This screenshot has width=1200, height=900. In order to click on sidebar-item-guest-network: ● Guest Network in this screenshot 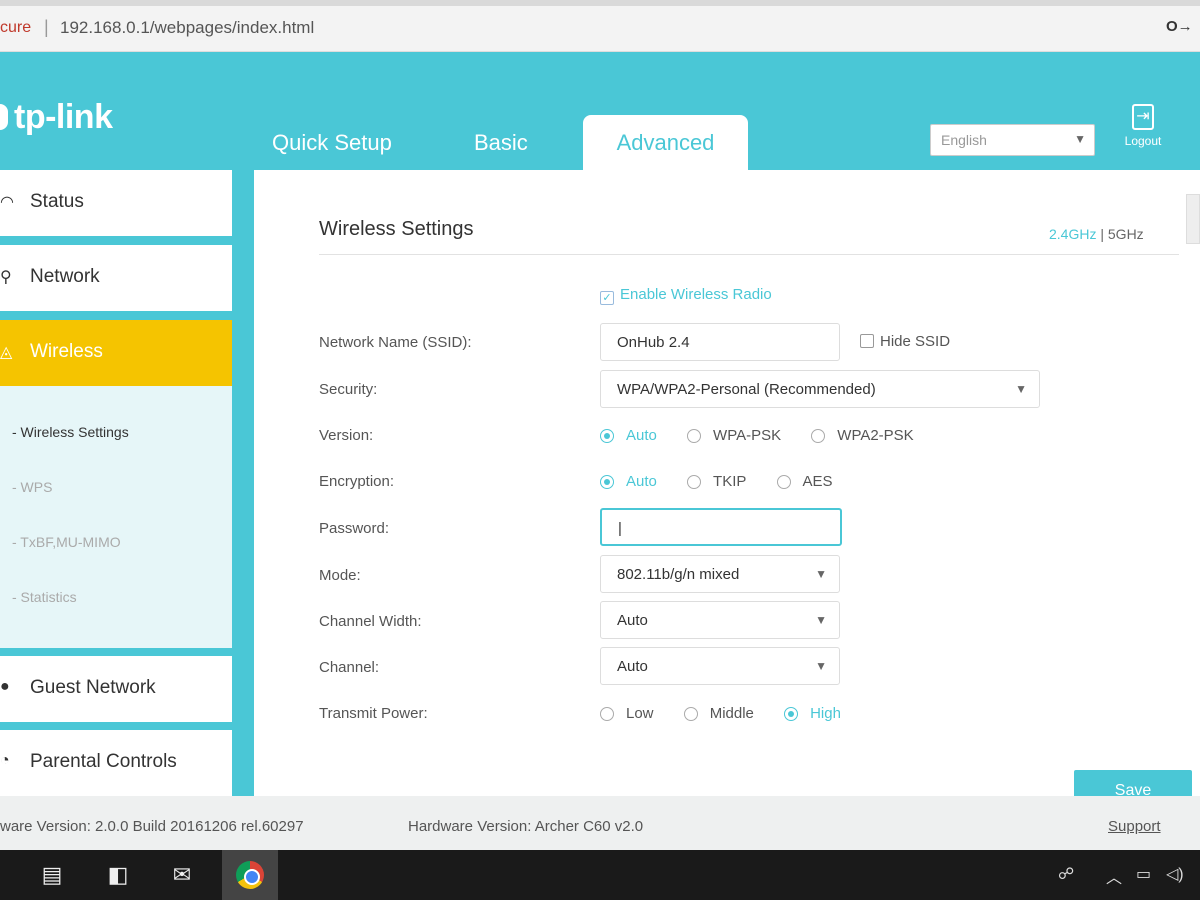, I will do `click(116, 689)`.